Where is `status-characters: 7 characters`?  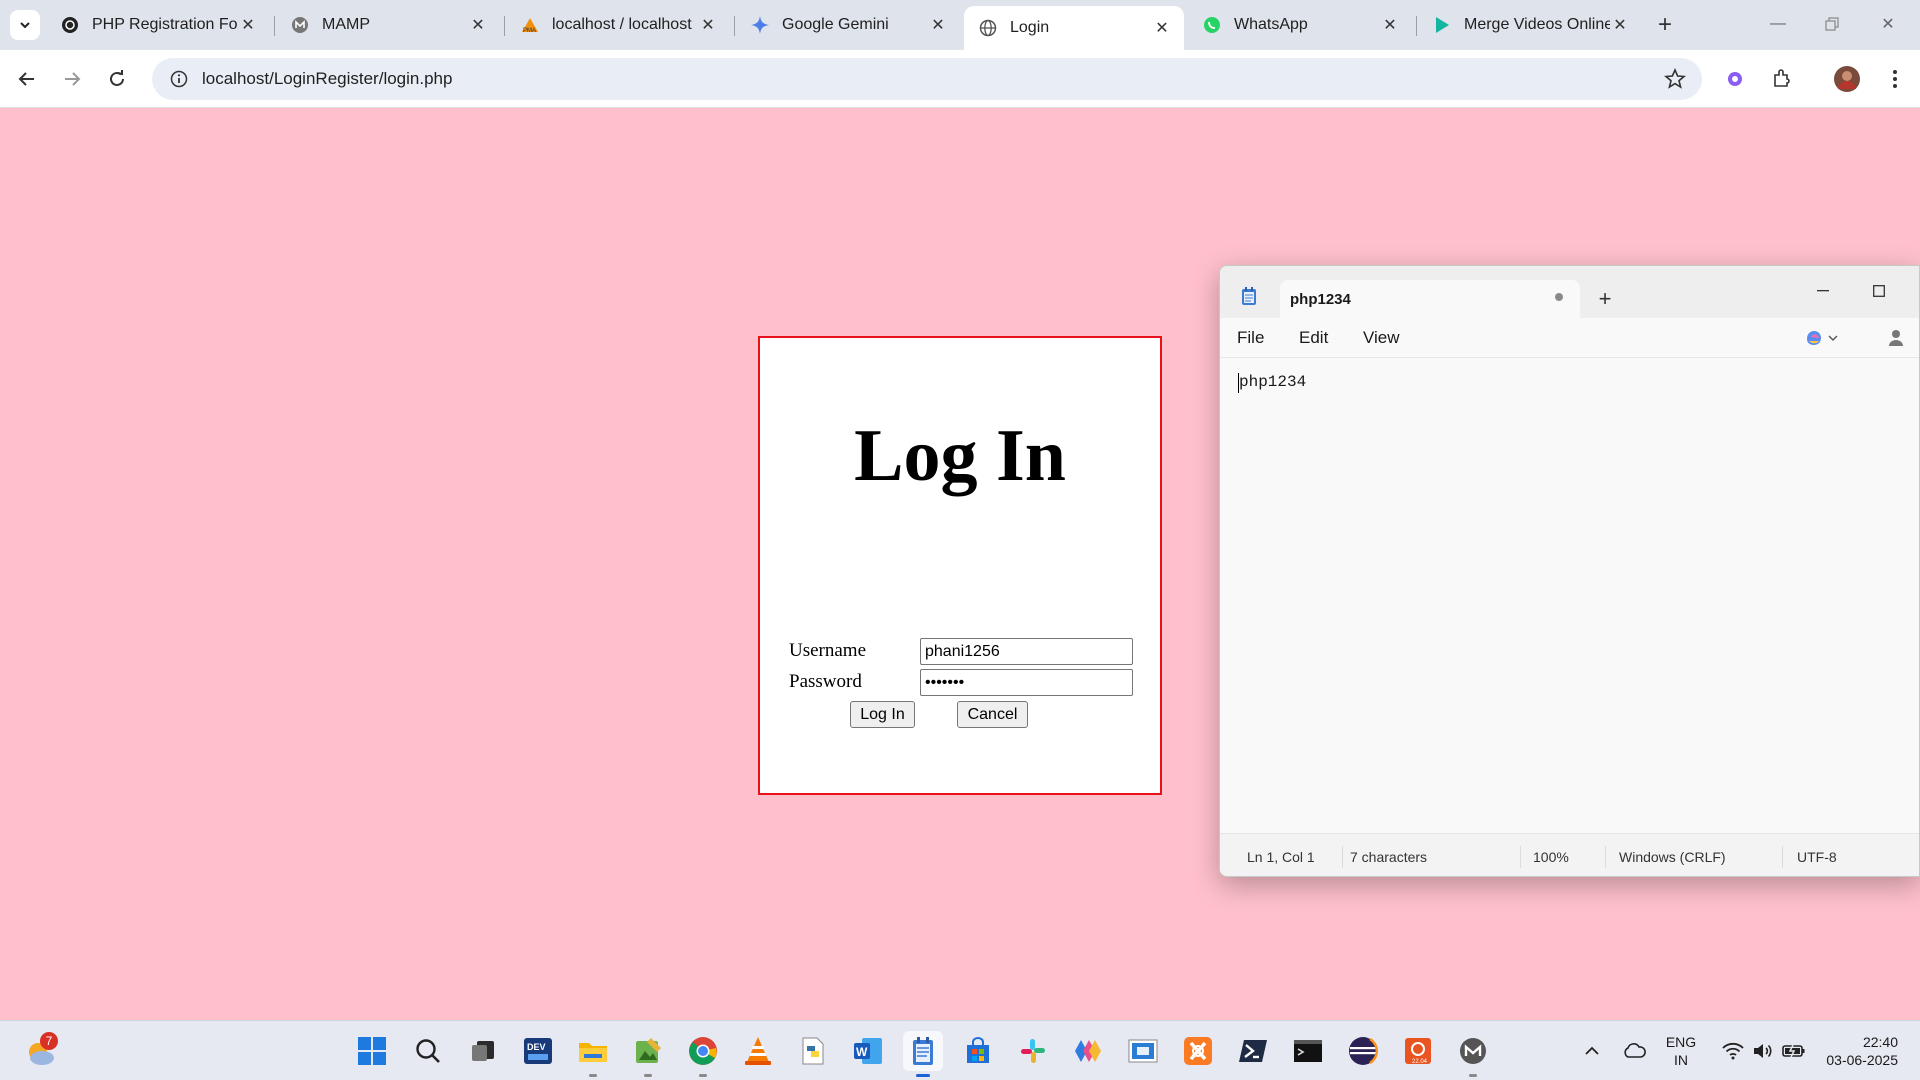 status-characters: 7 characters is located at coordinates (1389, 857).